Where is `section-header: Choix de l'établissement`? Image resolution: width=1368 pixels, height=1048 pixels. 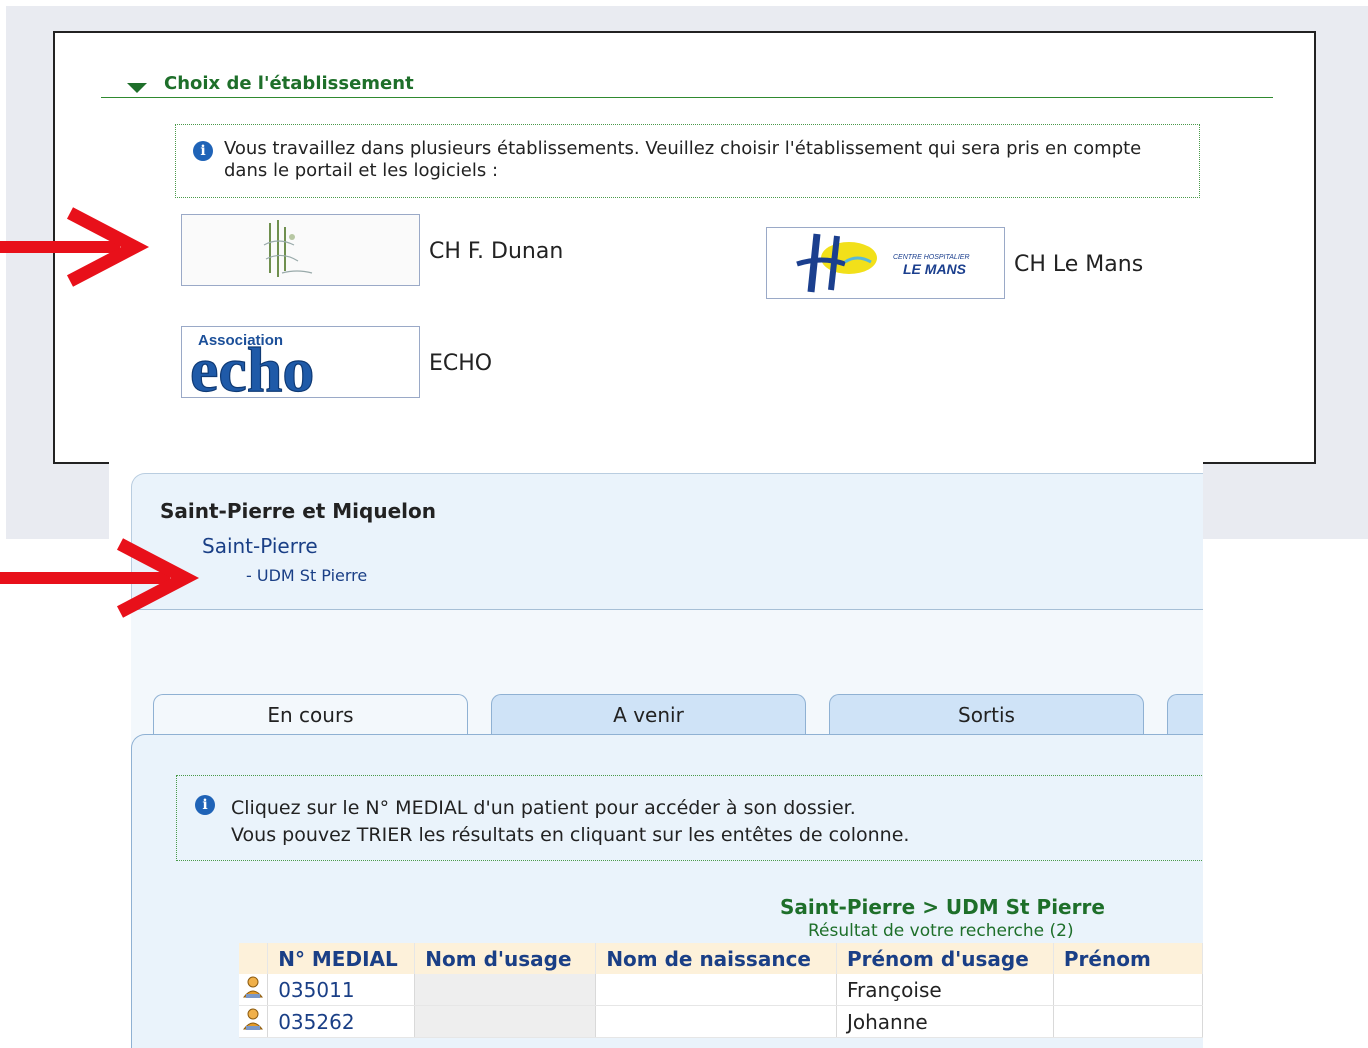 section-header: Choix de l'établissement is located at coordinates (687, 85).